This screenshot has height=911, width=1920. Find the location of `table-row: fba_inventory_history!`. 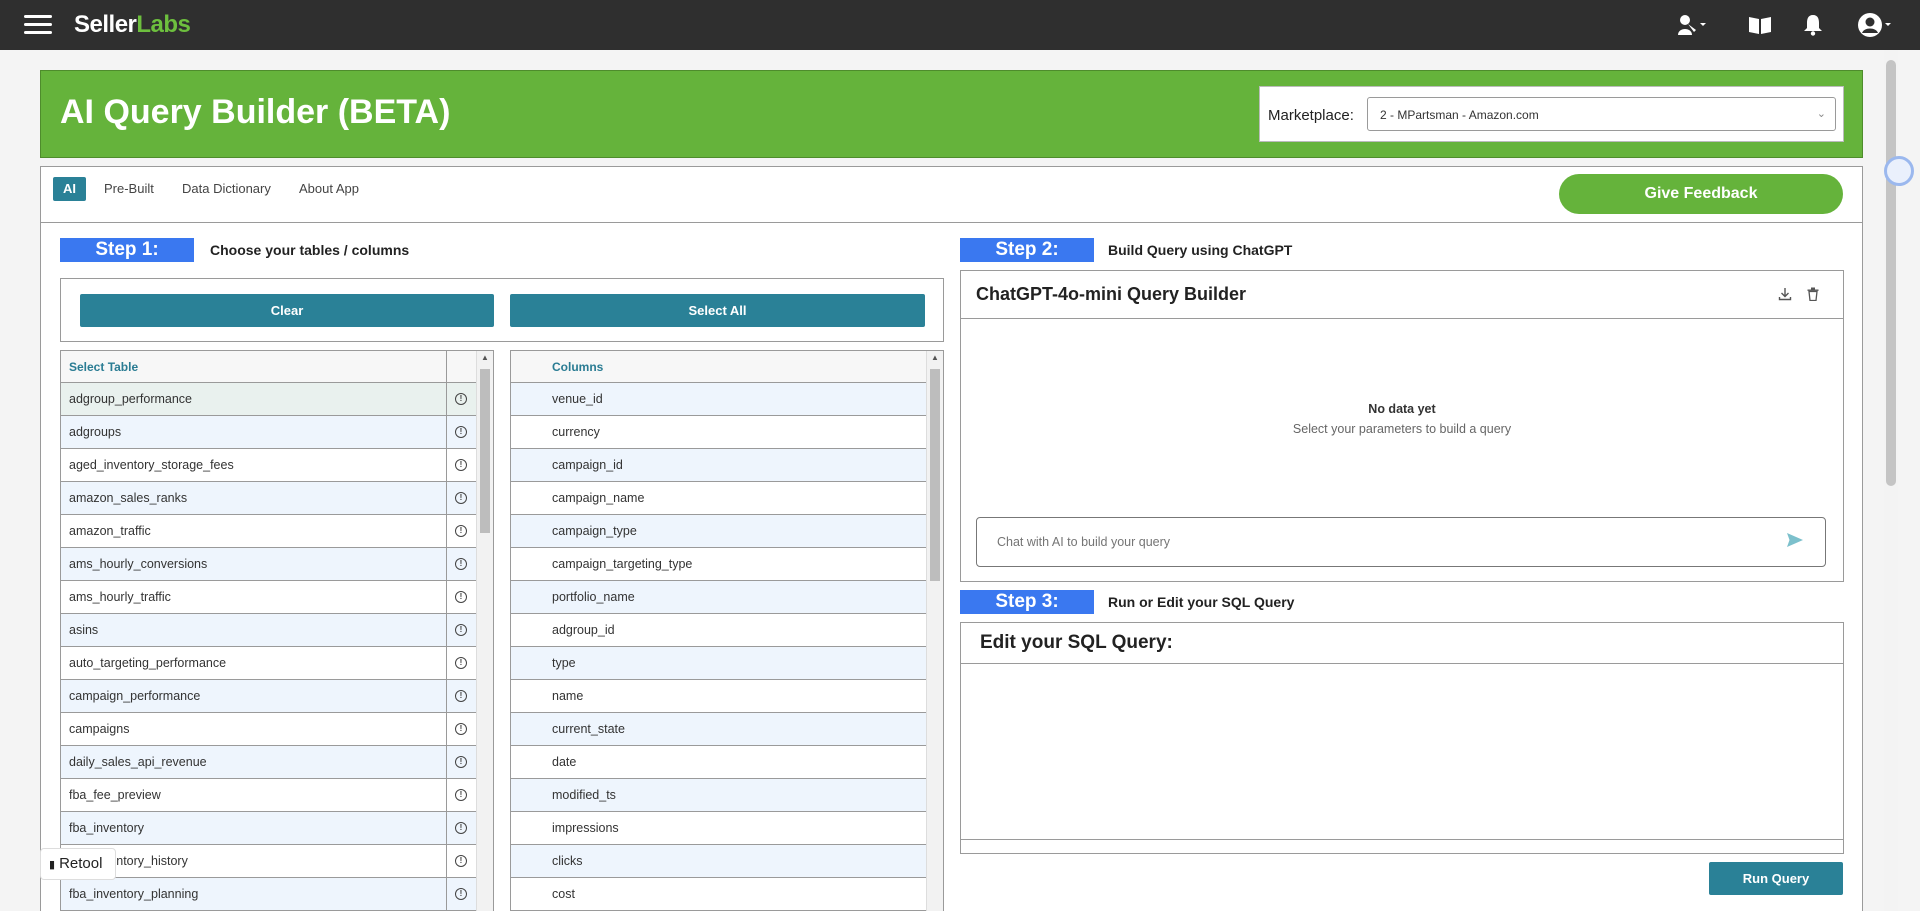

table-row: fba_inventory_history! is located at coordinates (277, 861).